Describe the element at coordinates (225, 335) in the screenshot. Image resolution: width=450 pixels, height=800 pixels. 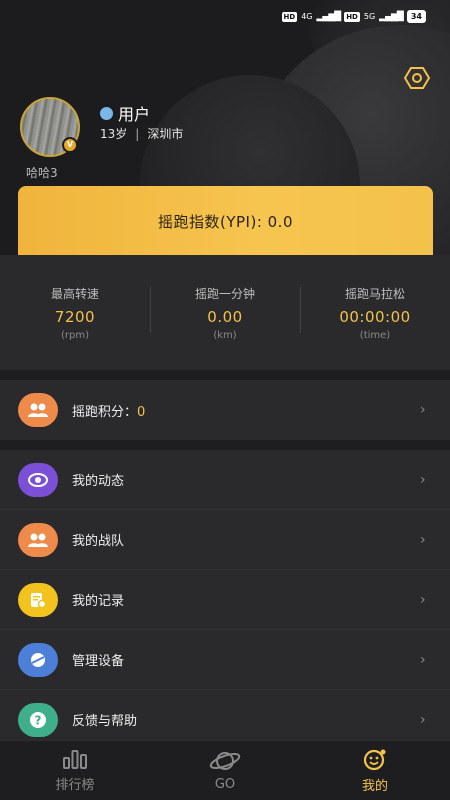
I see `stat-unit: (km)` at that location.